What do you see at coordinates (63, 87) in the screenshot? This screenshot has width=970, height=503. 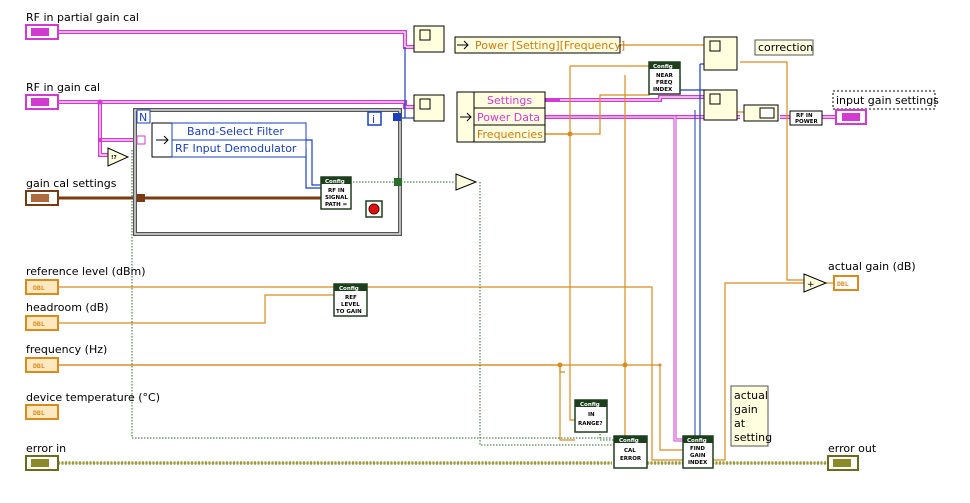 I see `svg-text: RF in gain cal` at bounding box center [63, 87].